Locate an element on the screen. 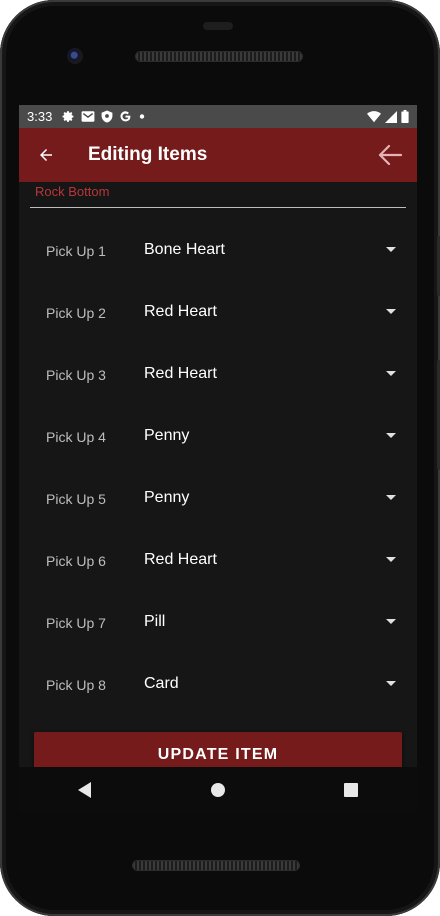 This screenshot has height=916, width=440. pickup-row-5: Pick Up 5 Penny is located at coordinates (218, 503).